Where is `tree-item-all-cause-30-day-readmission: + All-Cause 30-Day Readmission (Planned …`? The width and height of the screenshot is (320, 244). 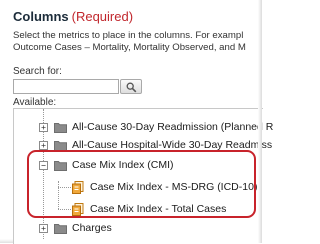 tree-item-all-cause-30-day-readmission: + All-Cause 30-Day Readmission (Planned … is located at coordinates (143, 128).